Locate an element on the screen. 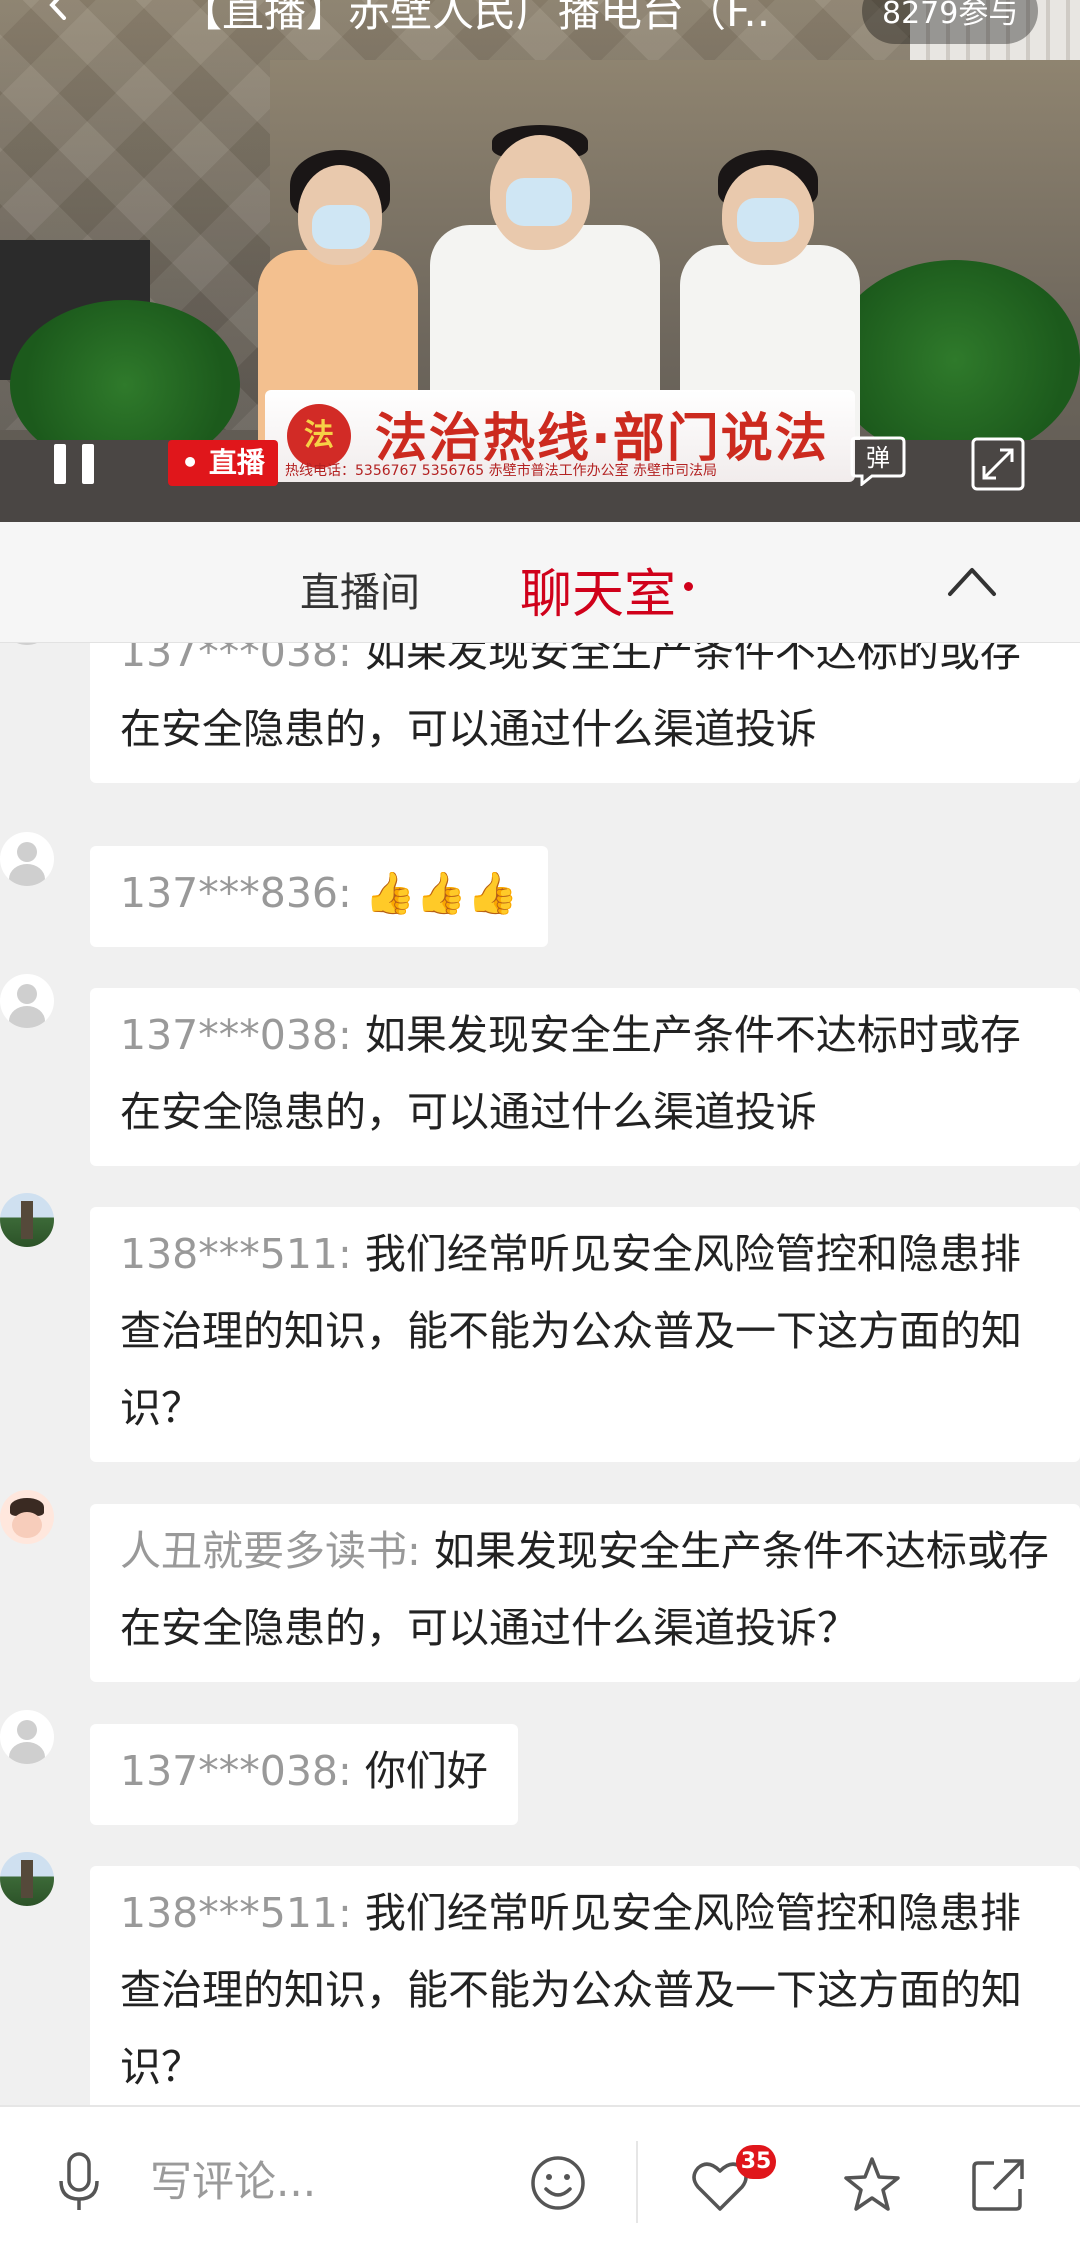 This screenshot has height=2258, width=1080. tab-active-dot is located at coordinates (688, 586).